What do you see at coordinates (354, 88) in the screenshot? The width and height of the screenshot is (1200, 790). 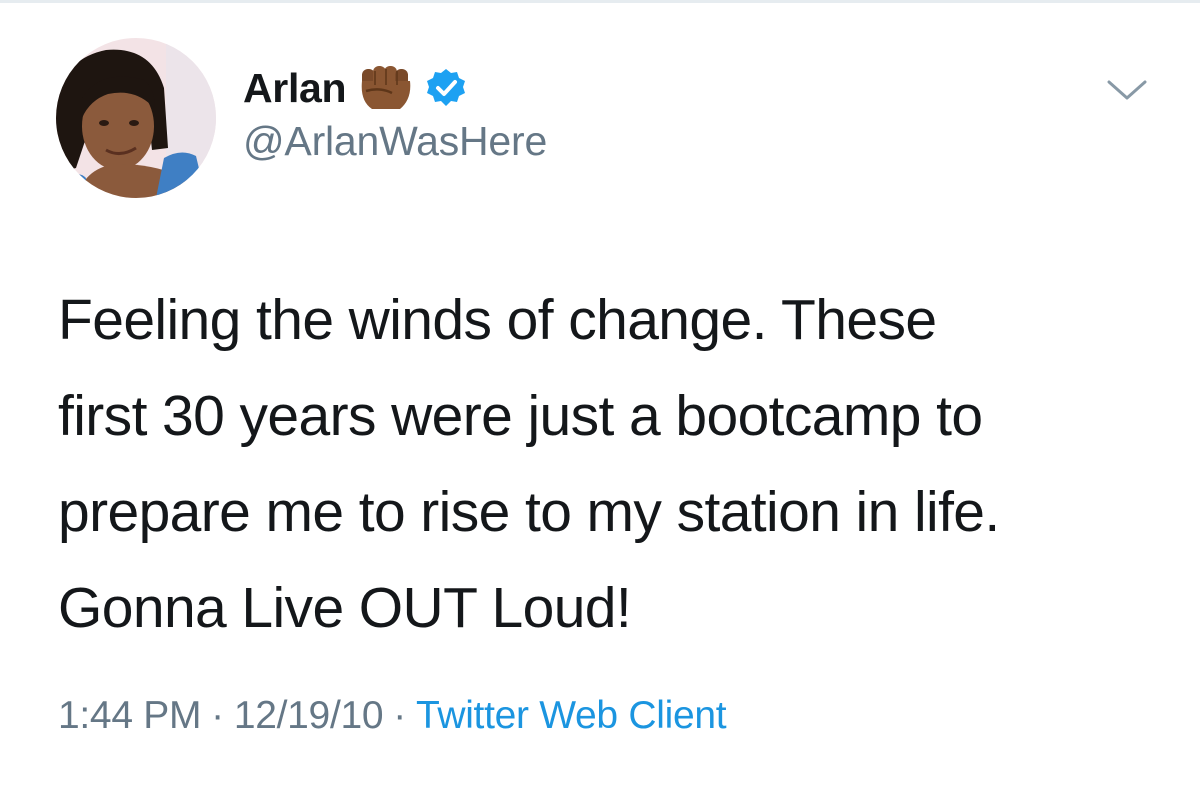 I see `author-name-row: Arlan` at bounding box center [354, 88].